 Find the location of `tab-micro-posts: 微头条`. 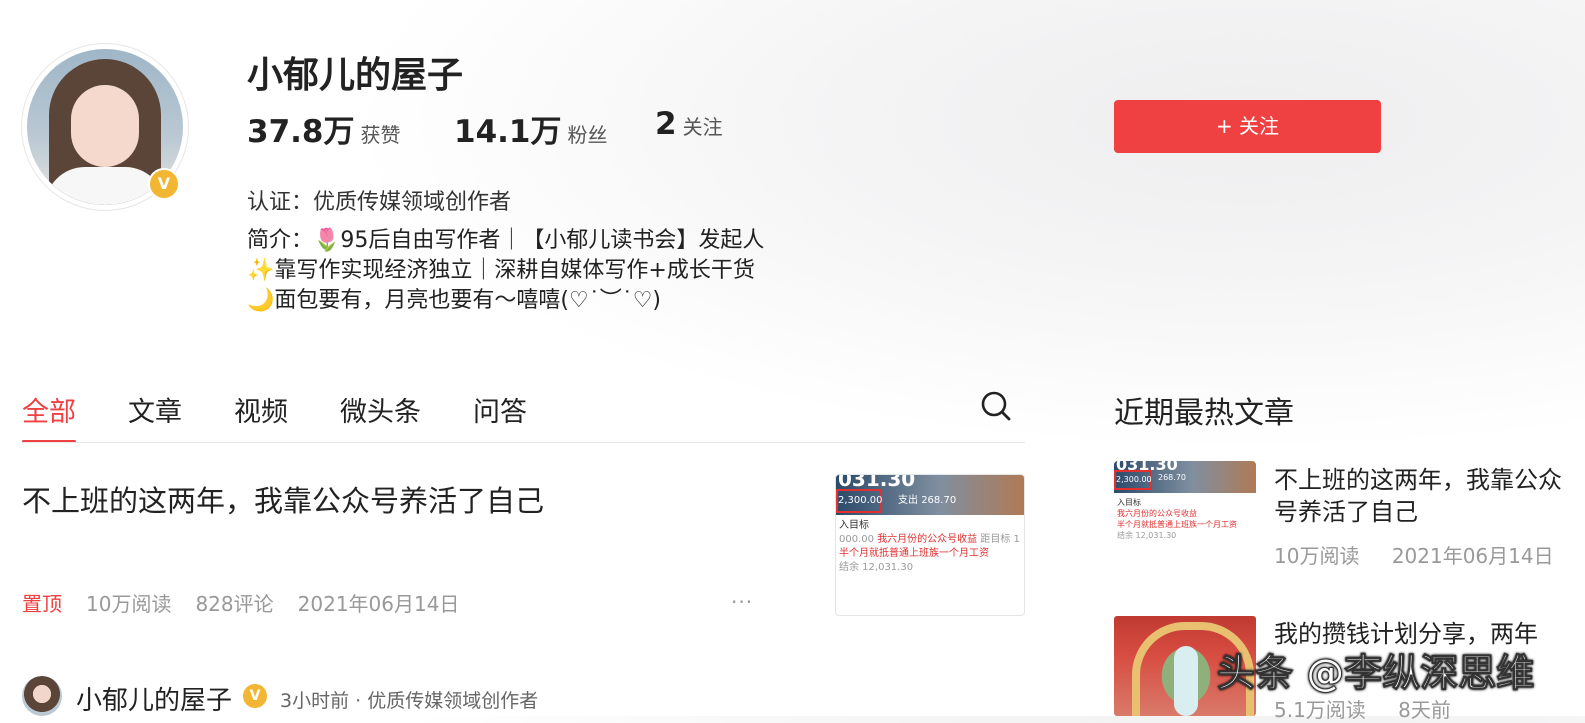

tab-micro-posts: 微头条 is located at coordinates (380, 409).